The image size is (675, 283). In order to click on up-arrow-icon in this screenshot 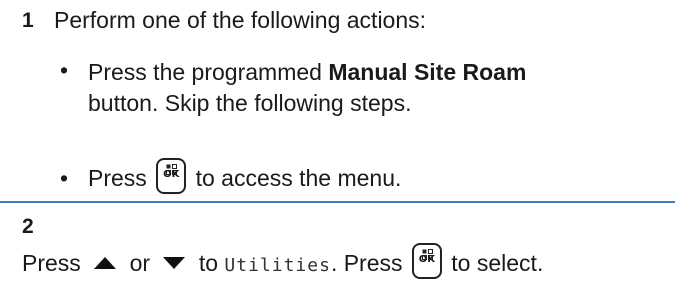, I will do `click(105, 263)`.